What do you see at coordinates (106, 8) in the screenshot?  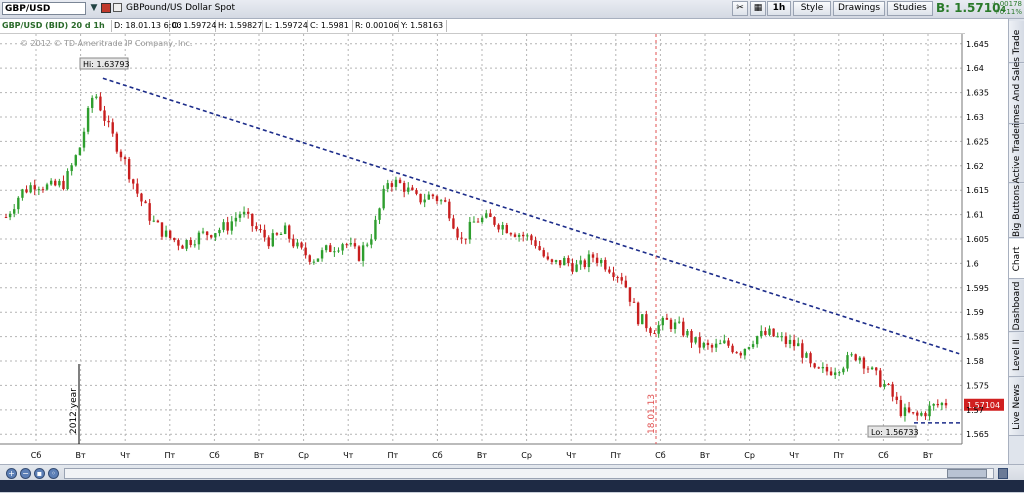 I see `flag-icon` at bounding box center [106, 8].